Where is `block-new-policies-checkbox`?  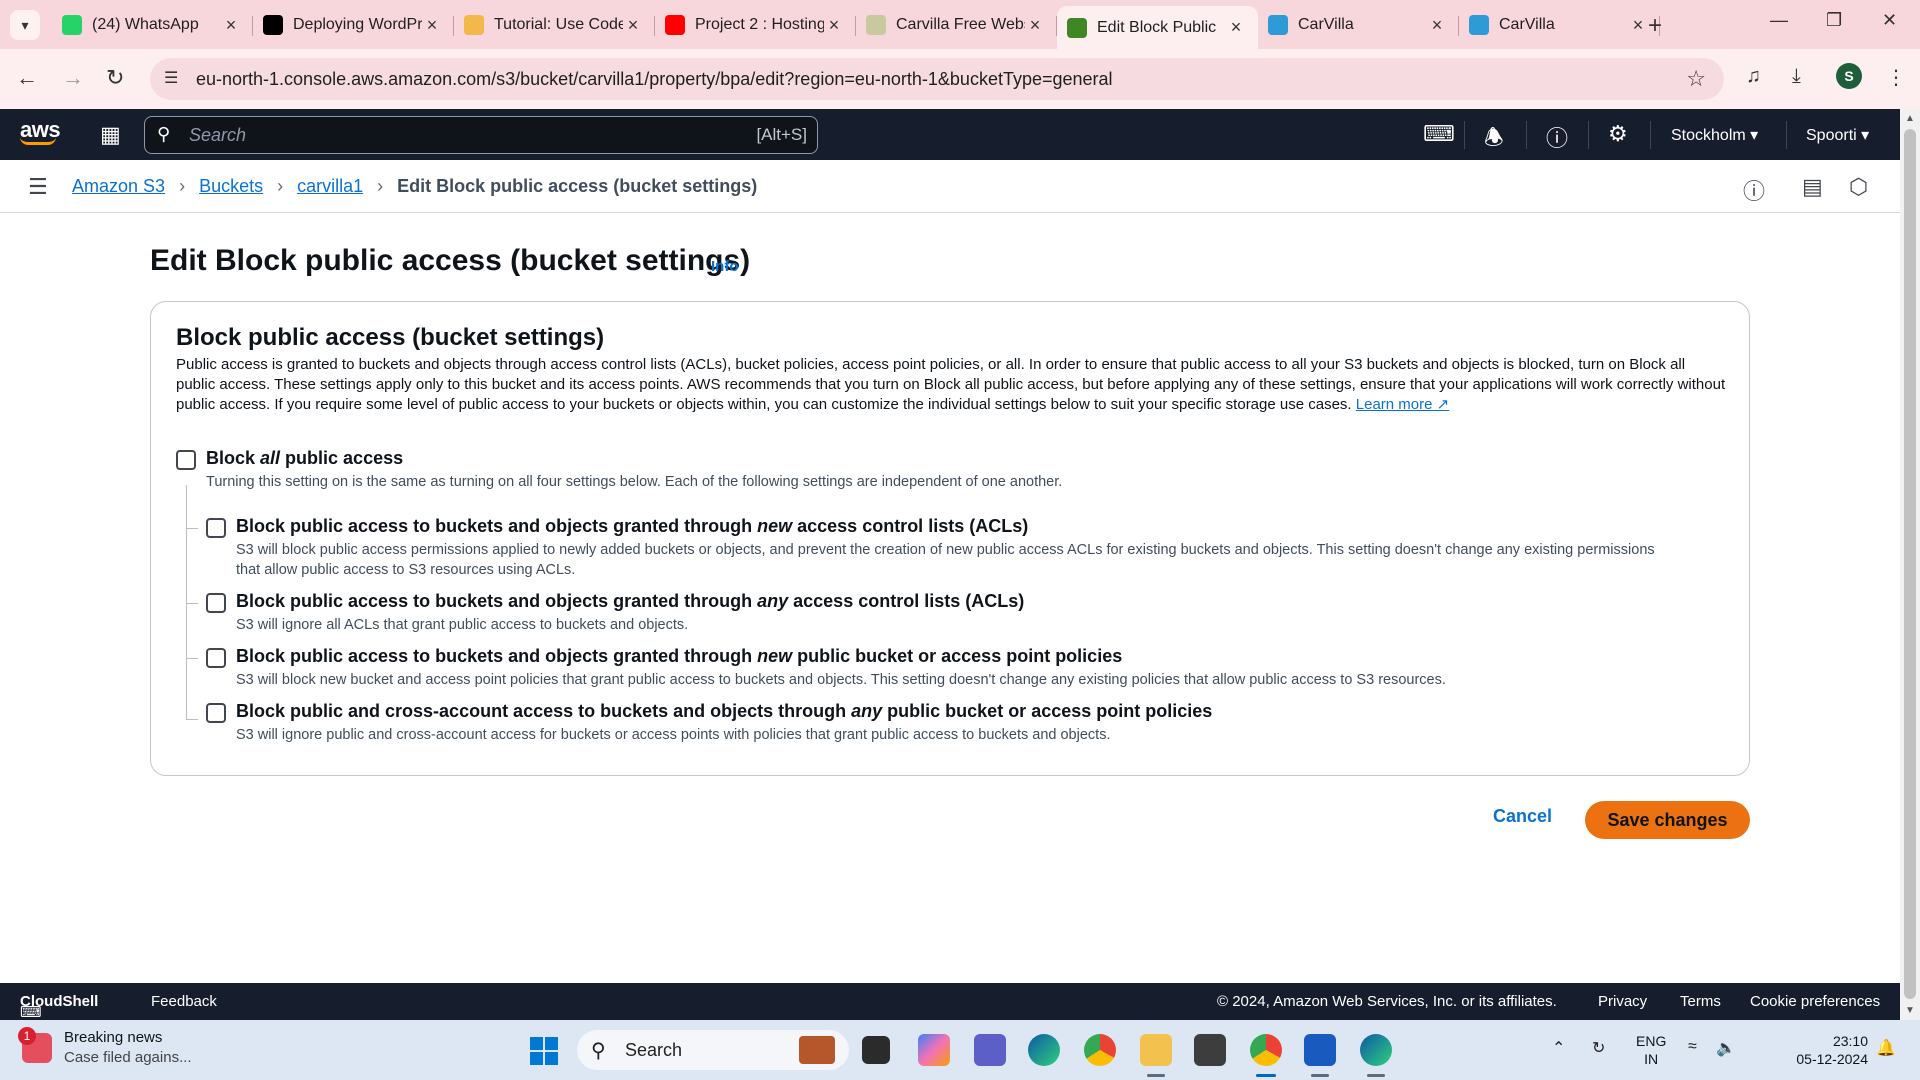 block-new-policies-checkbox is located at coordinates (216, 658).